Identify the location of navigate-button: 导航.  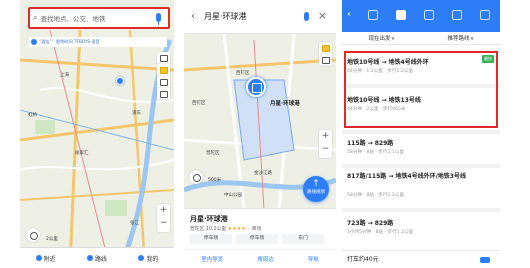
(313, 259).